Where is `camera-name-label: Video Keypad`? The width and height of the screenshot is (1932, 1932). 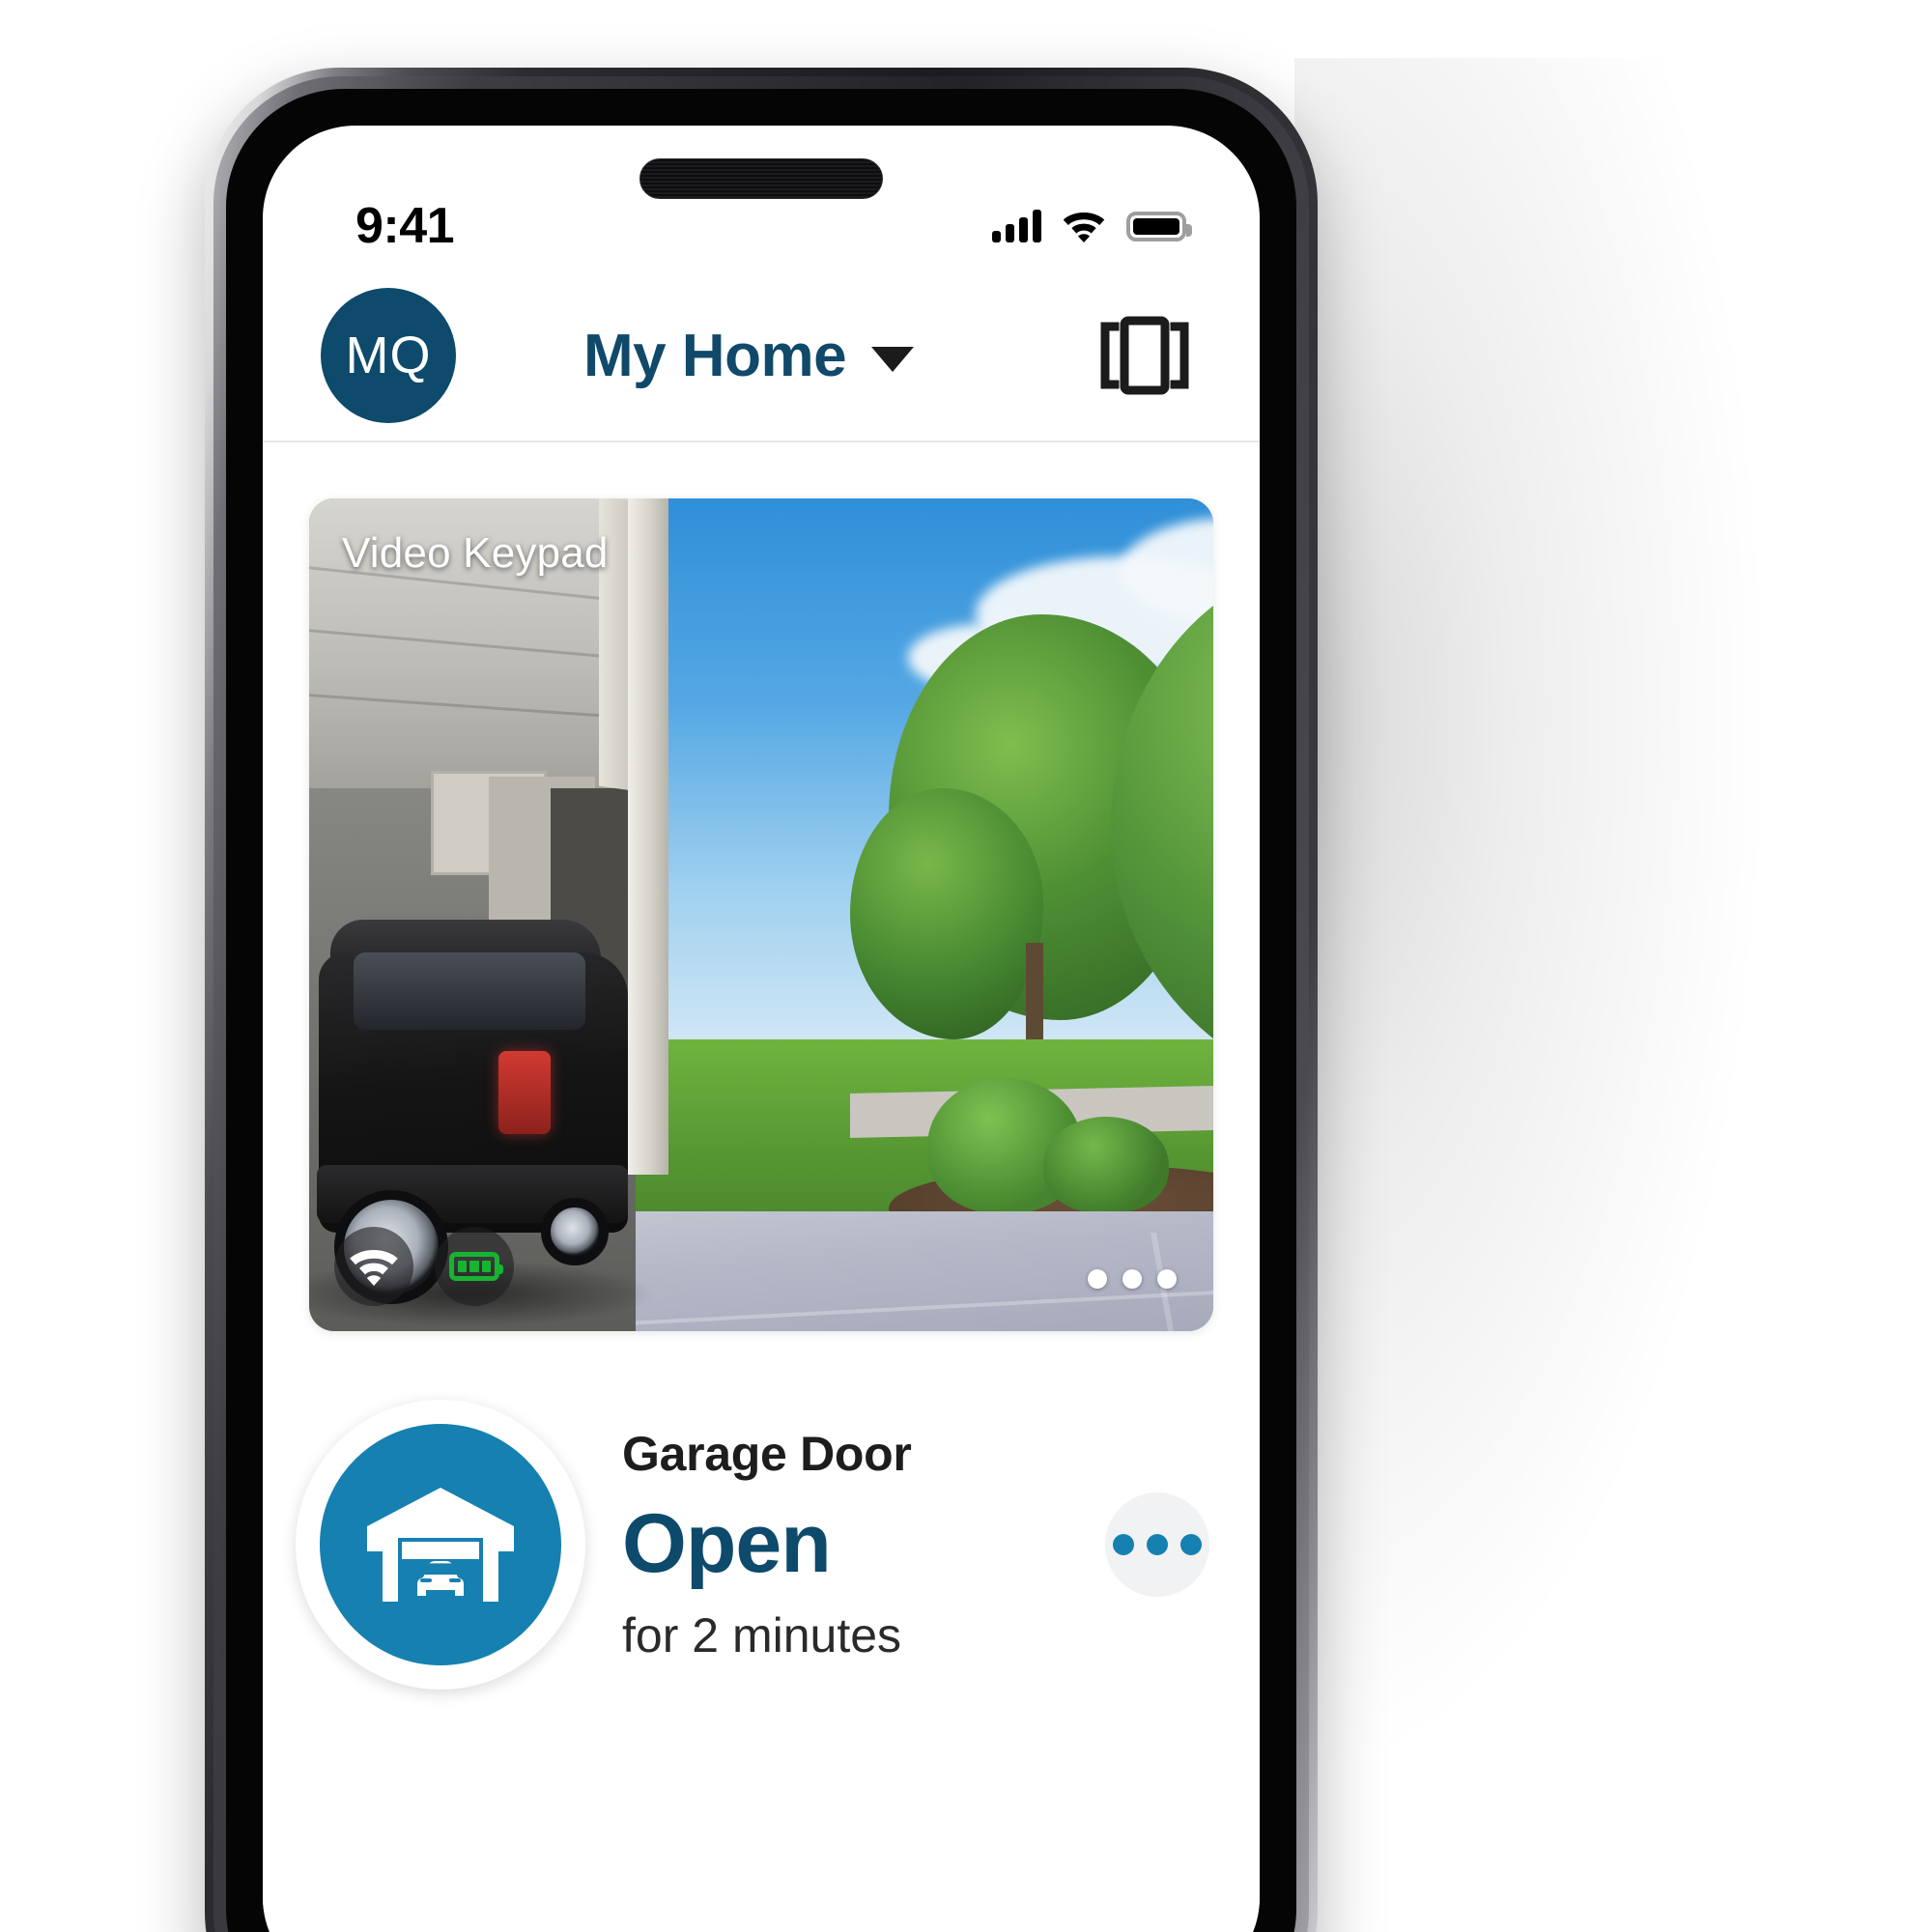 camera-name-label: Video Keypad is located at coordinates (475, 553).